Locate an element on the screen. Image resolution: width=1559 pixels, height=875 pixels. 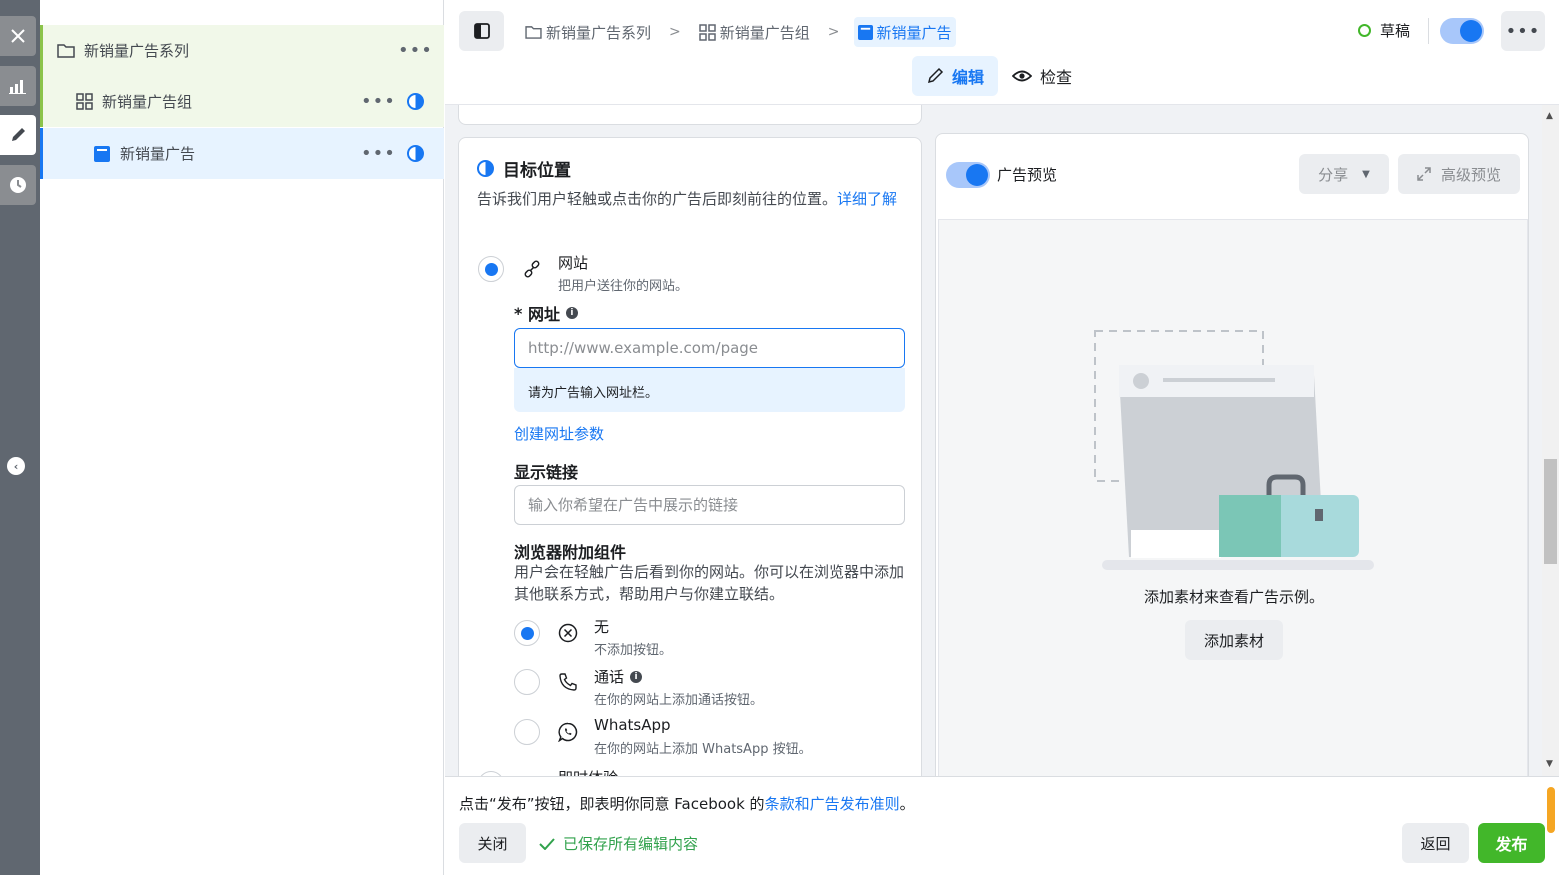
breadcrumb-label: 新销量广告 is located at coordinates (914, 32).